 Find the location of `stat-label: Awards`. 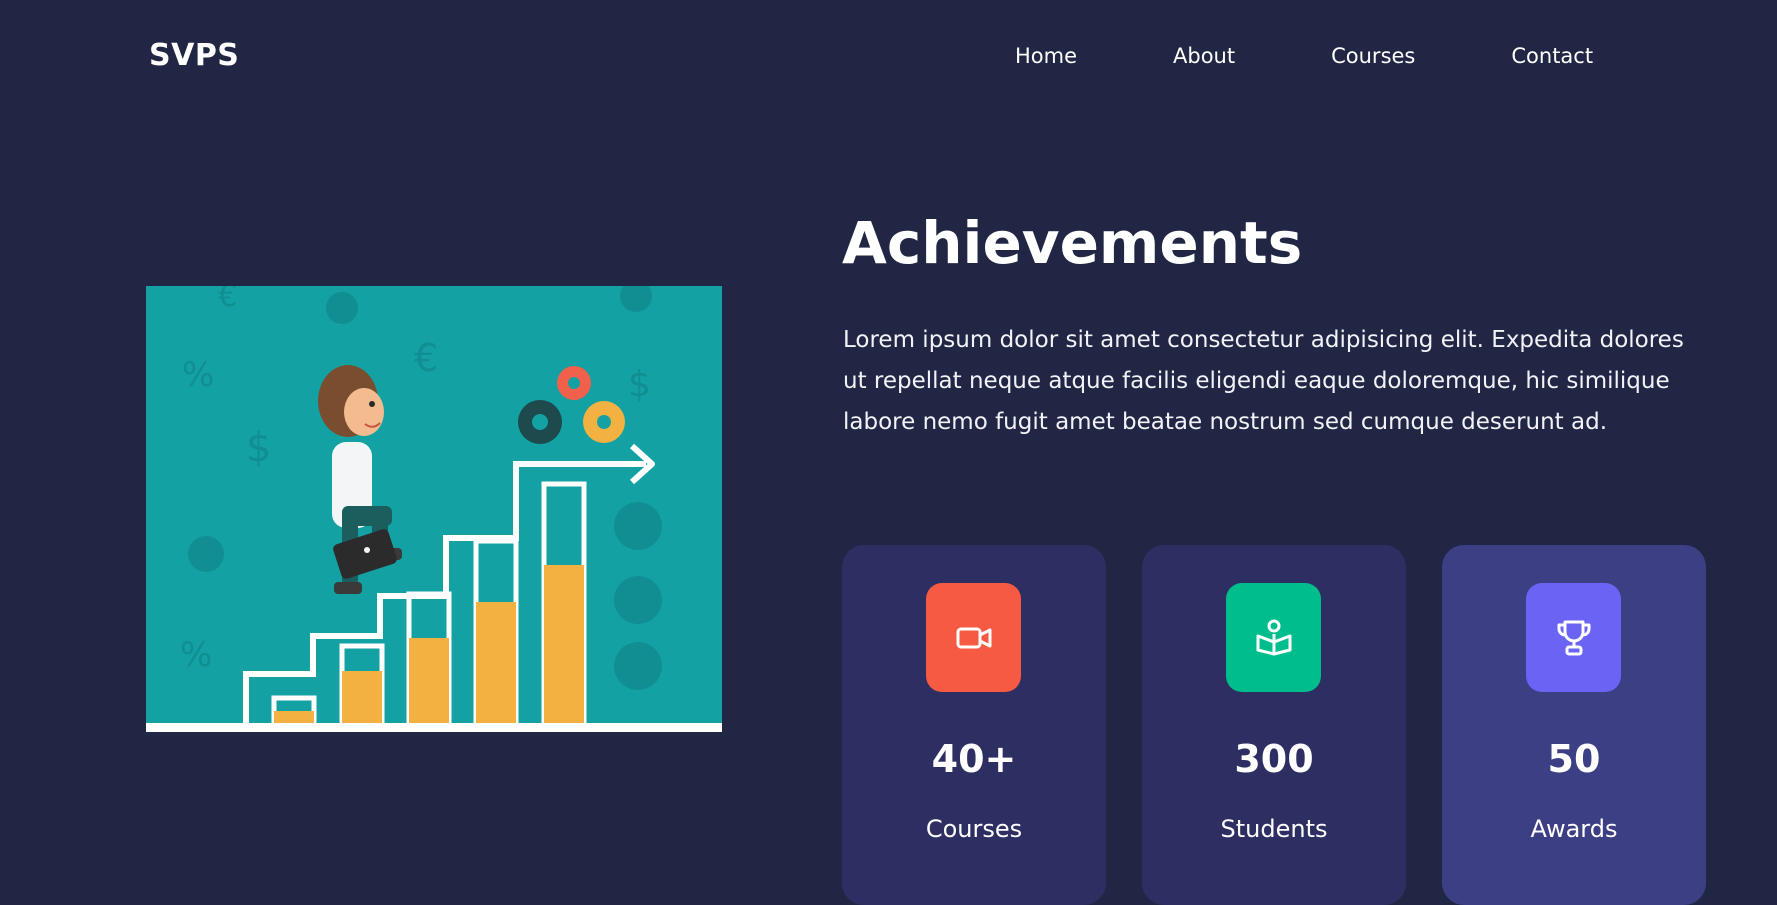

stat-label: Awards is located at coordinates (1574, 829).